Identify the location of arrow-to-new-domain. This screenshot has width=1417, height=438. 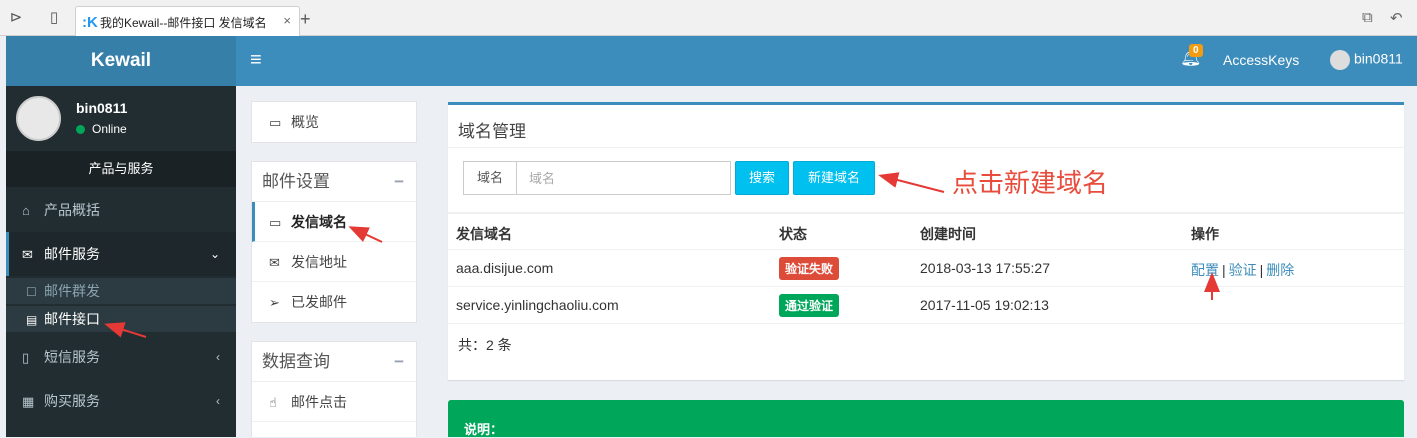
(911, 182).